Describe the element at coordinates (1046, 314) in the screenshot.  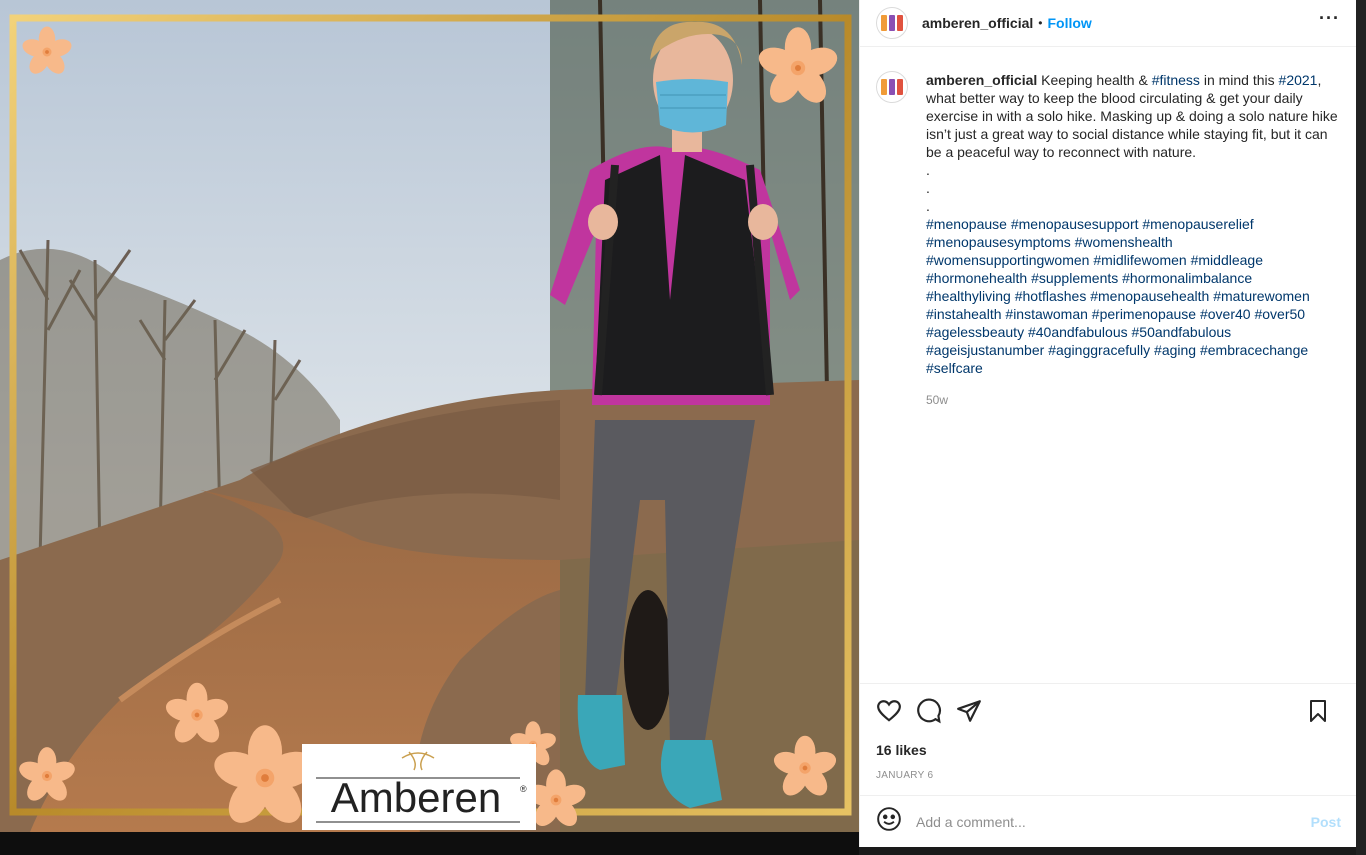
I see `hashtag-link: #instawoman` at that location.